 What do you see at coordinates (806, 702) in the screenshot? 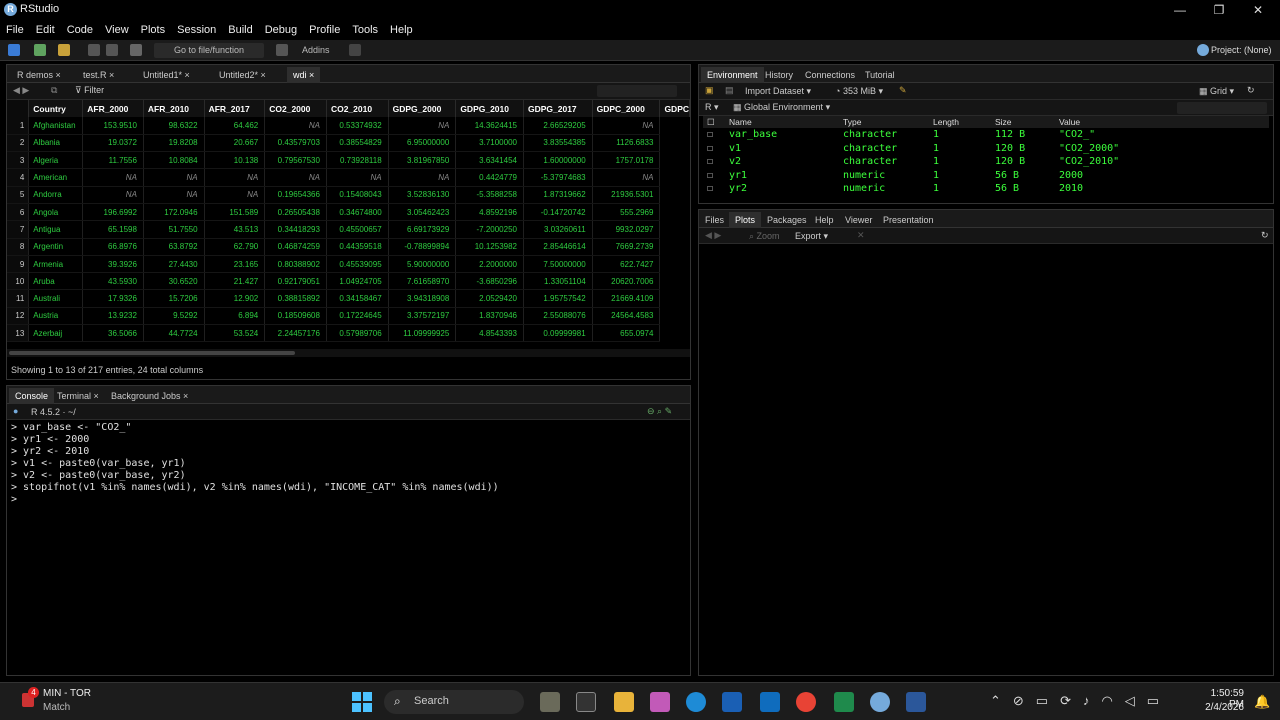
I see `chrome-icon` at bounding box center [806, 702].